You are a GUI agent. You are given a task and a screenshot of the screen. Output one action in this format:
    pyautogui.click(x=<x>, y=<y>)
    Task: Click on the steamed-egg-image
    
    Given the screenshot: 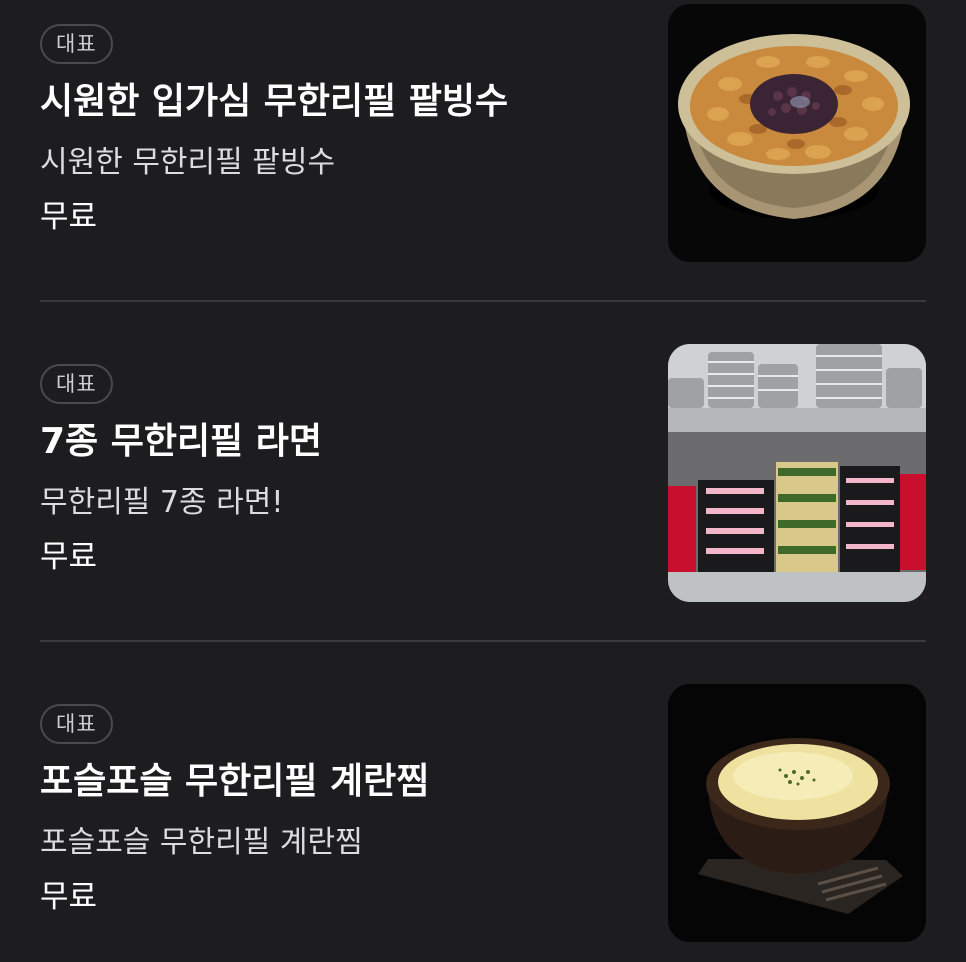 What is the action you would take?
    pyautogui.click(x=797, y=813)
    